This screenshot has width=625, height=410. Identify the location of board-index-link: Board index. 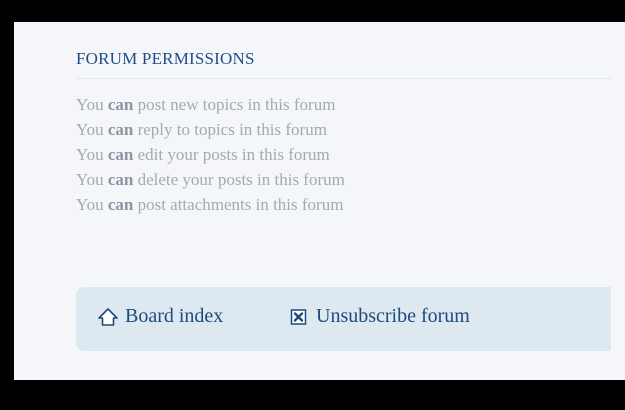
(160, 316).